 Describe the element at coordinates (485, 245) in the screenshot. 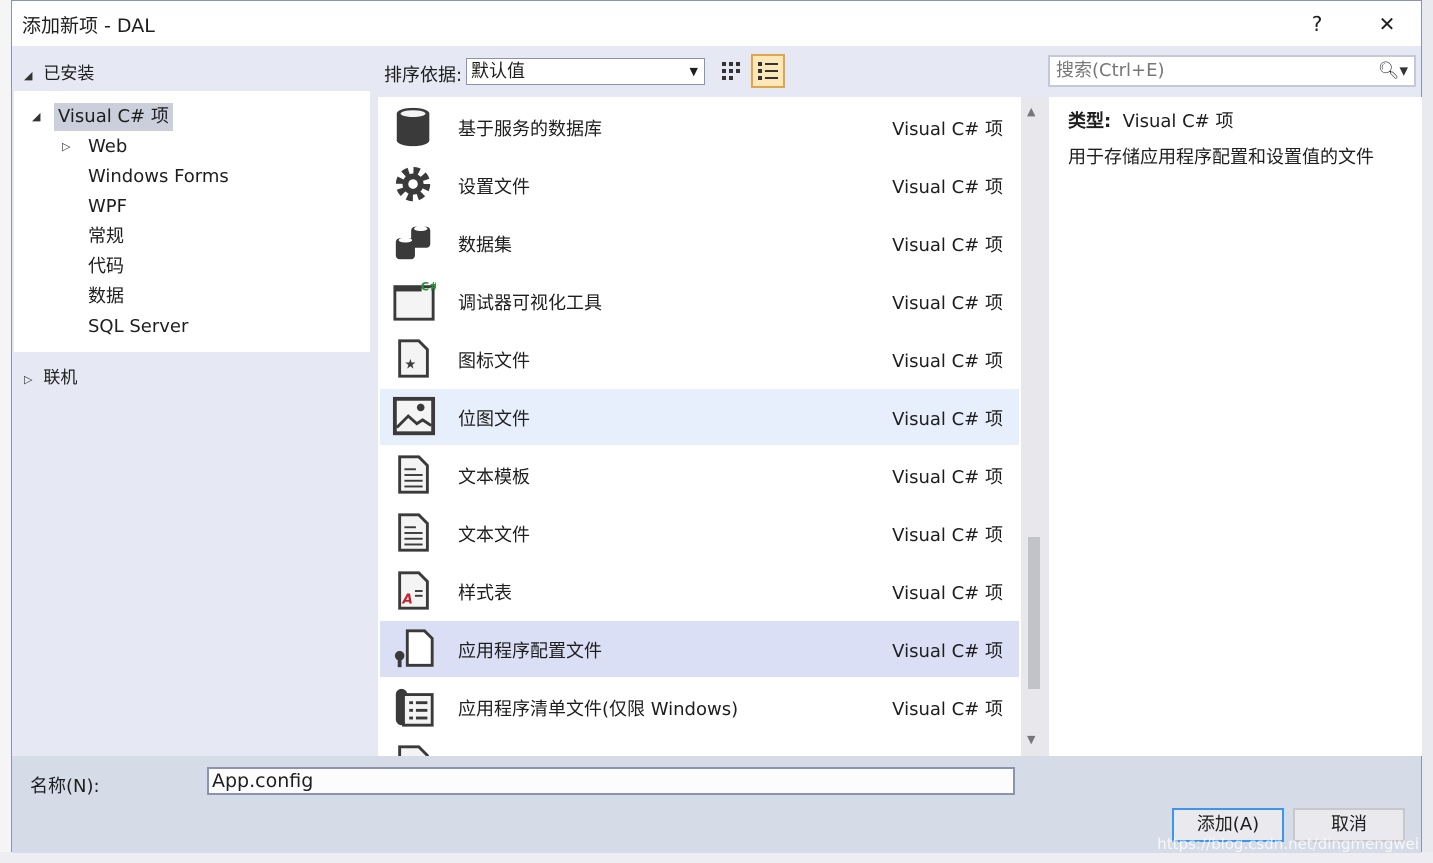

I see `item-name: 数据集` at that location.